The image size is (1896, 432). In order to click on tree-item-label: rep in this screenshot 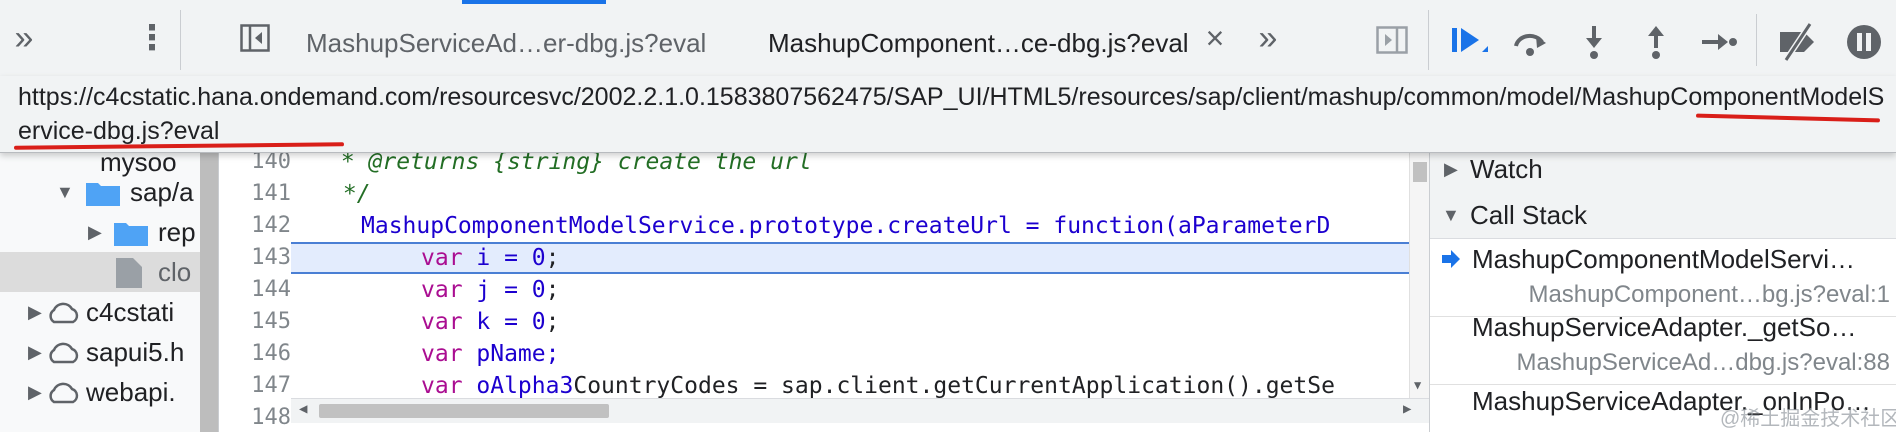, I will do `click(177, 232)`.